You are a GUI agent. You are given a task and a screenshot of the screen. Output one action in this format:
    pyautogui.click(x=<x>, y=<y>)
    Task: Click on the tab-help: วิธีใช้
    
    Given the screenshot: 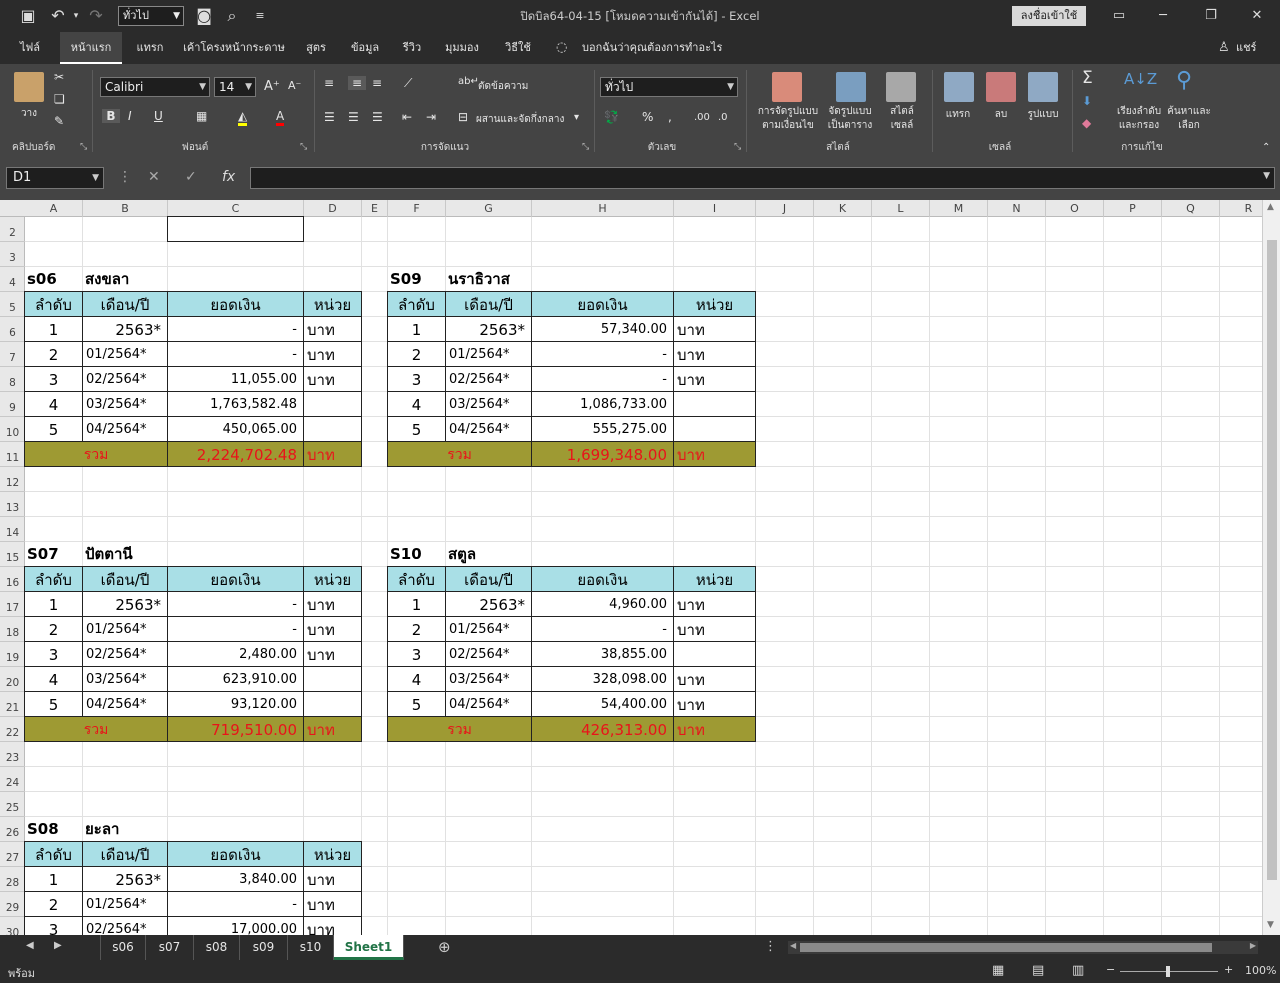 What is the action you would take?
    pyautogui.click(x=518, y=48)
    